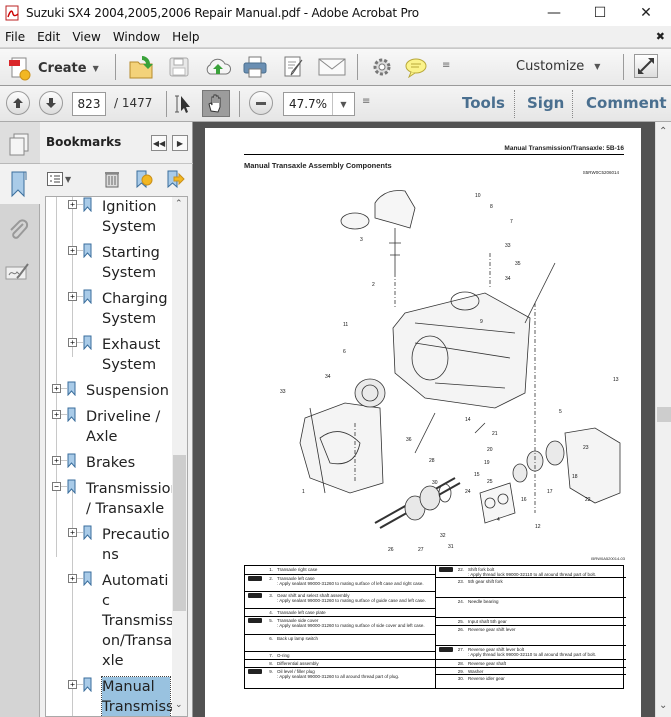  Describe the element at coordinates (142, 68) in the screenshot. I see `open-button` at that location.